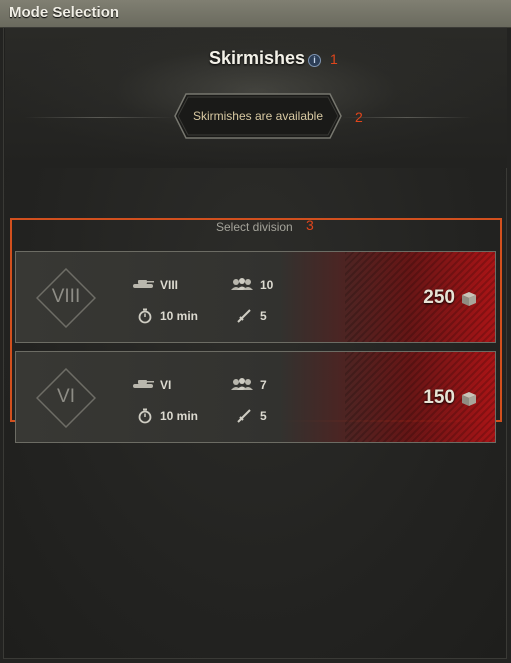  What do you see at coordinates (255, 14) in the screenshot?
I see `window-titlebar: Mode Selection` at bounding box center [255, 14].